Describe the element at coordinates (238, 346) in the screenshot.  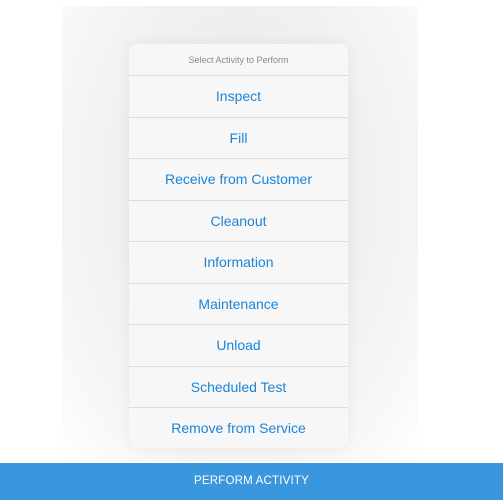
I see `activity-option-unload: Unload` at that location.